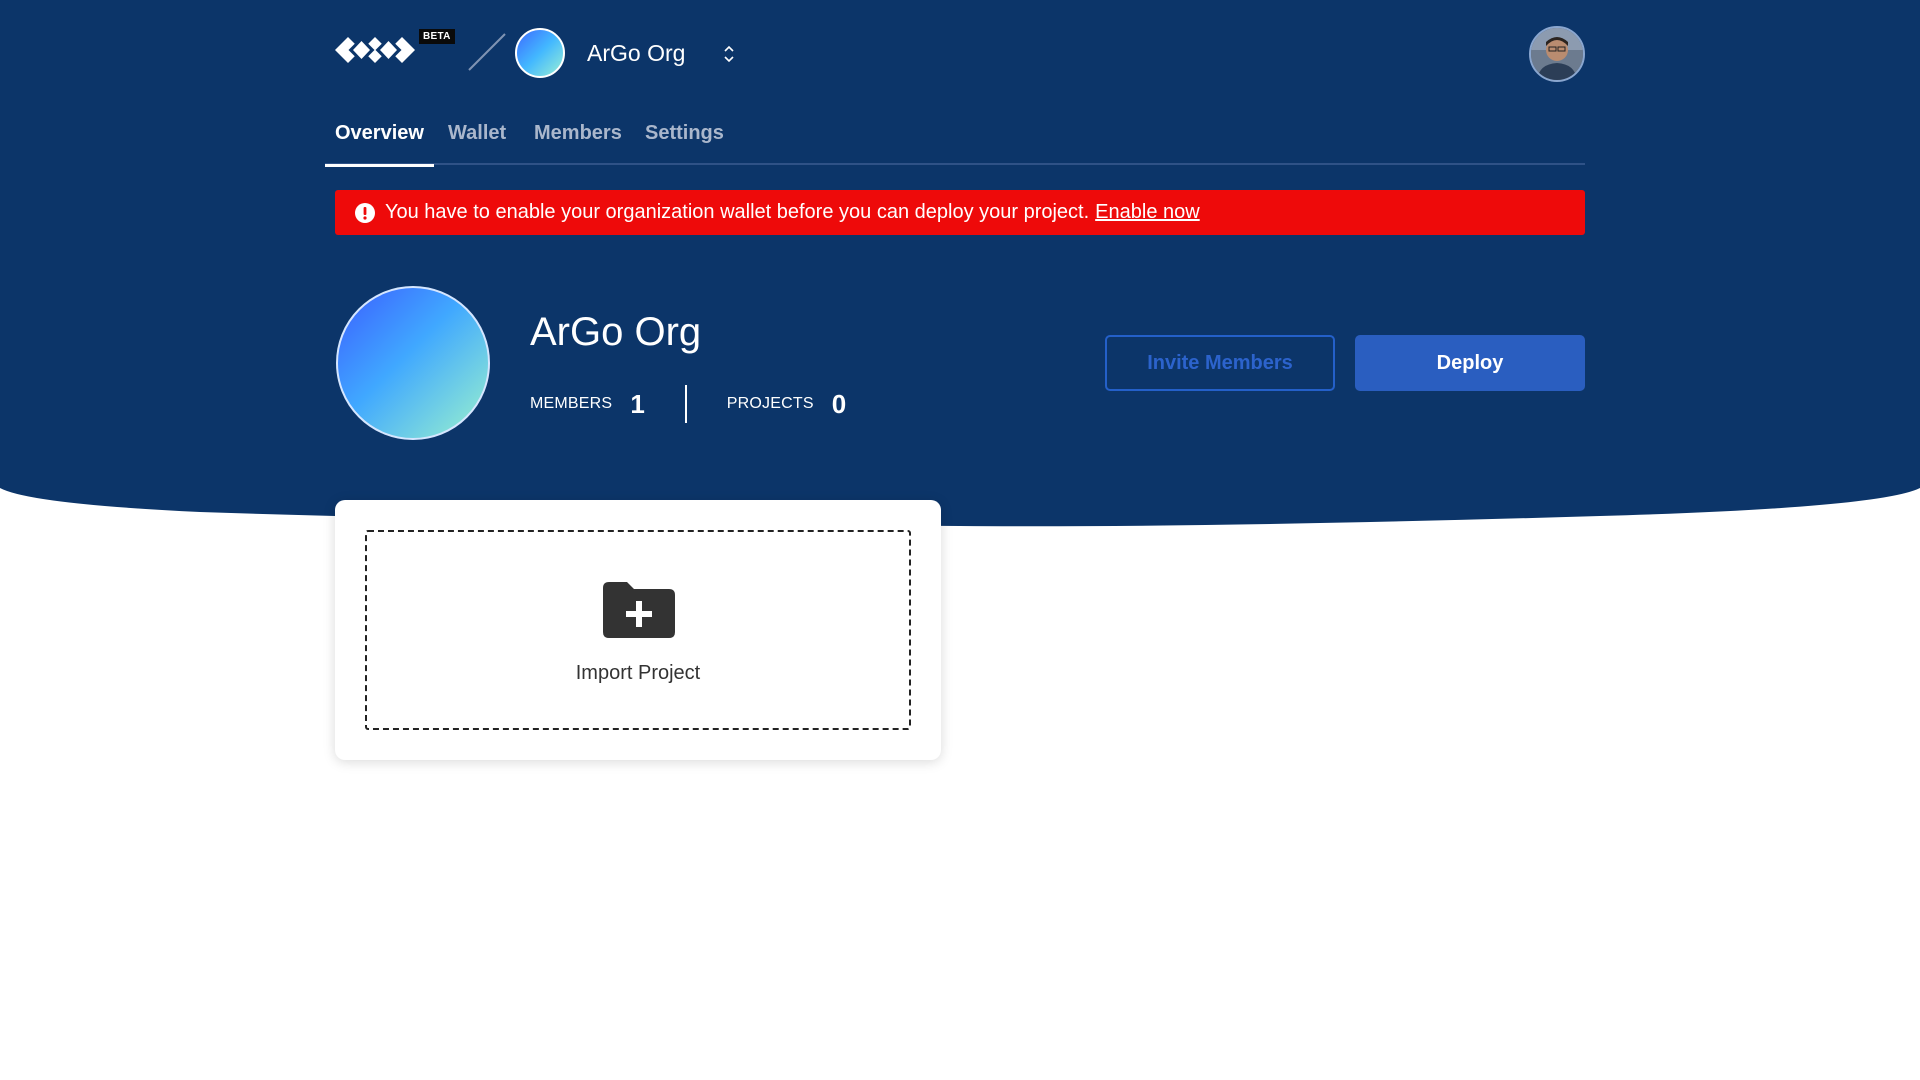 The width and height of the screenshot is (1920, 1080). Describe the element at coordinates (1147, 212) in the screenshot. I see `enable-now-link: Enable now` at that location.